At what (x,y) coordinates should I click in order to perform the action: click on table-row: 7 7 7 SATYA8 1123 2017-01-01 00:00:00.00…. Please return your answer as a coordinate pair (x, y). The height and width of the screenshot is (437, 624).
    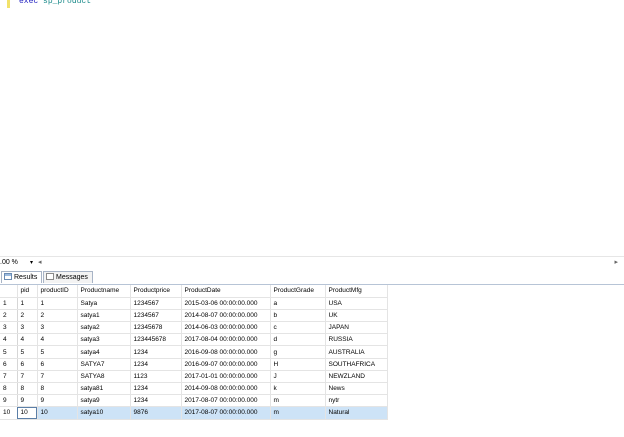
    Looking at the image, I should click on (194, 377).